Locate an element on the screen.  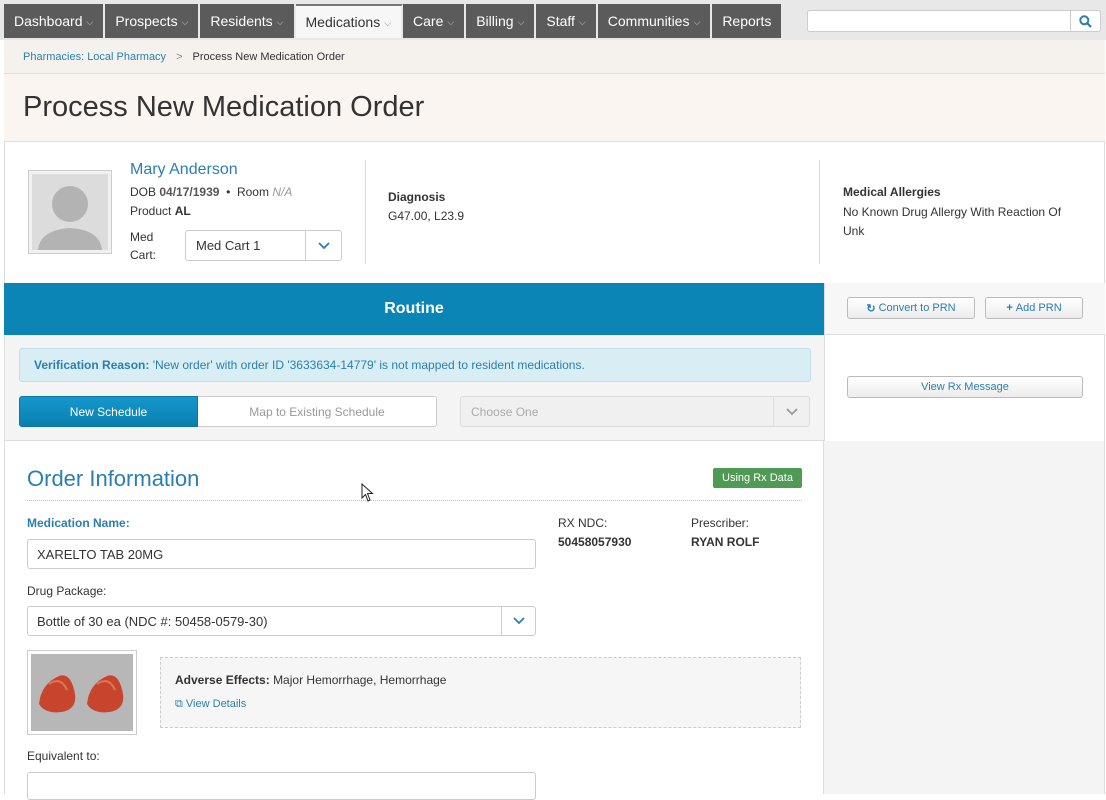
med-cart-value: Med Cart 1 is located at coordinates (228, 245).